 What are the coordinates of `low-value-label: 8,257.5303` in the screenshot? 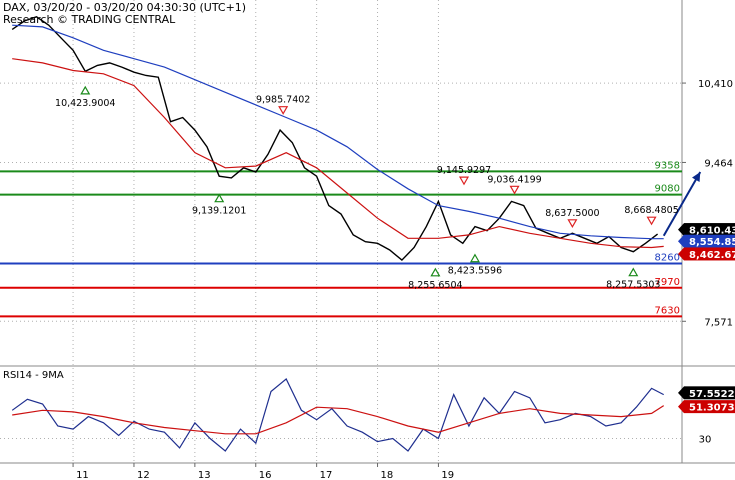 It's located at (633, 285).